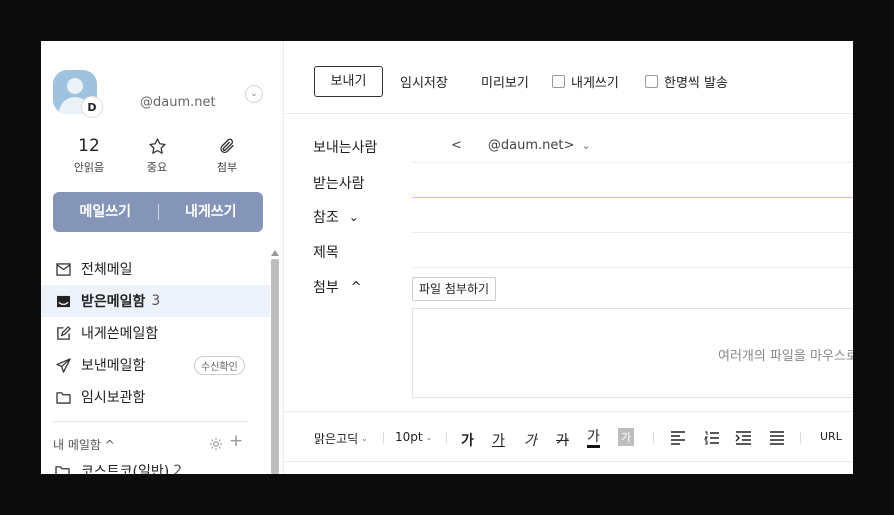 Image resolution: width=894 pixels, height=515 pixels. I want to click on attach-toggle: 첨부 ^, so click(337, 287).